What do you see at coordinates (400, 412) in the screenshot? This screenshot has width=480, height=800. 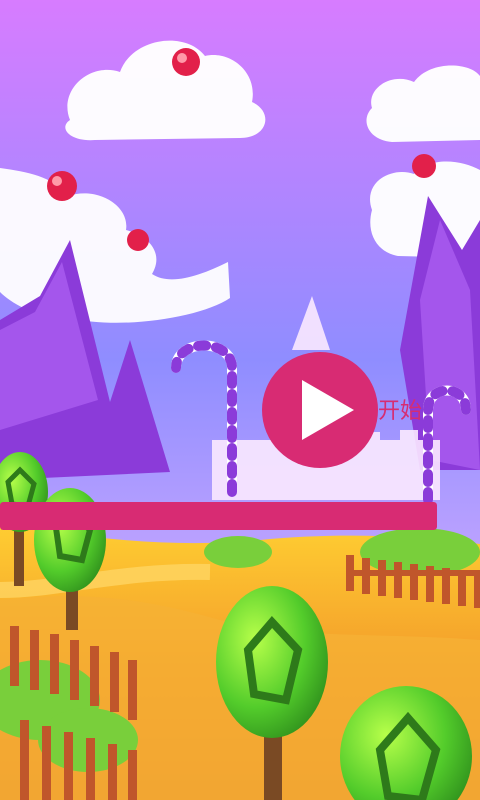 I see `start-label: 开始` at bounding box center [400, 412].